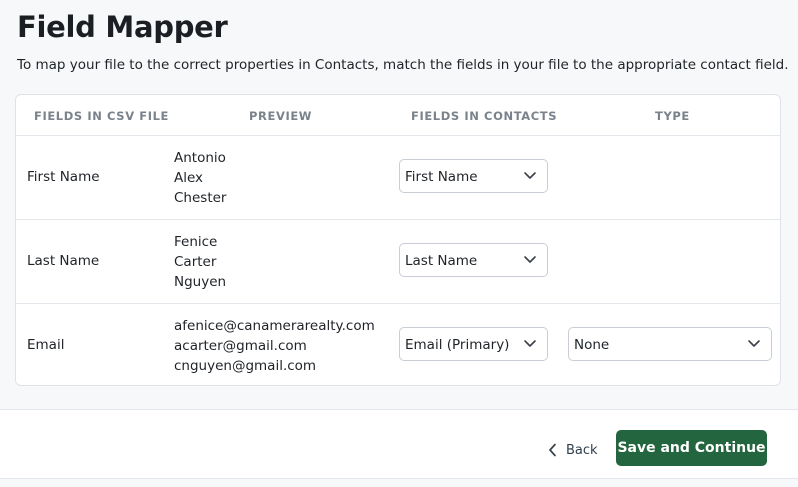 This screenshot has height=487, width=798. I want to click on footer-bottom-divider, so click(399, 478).